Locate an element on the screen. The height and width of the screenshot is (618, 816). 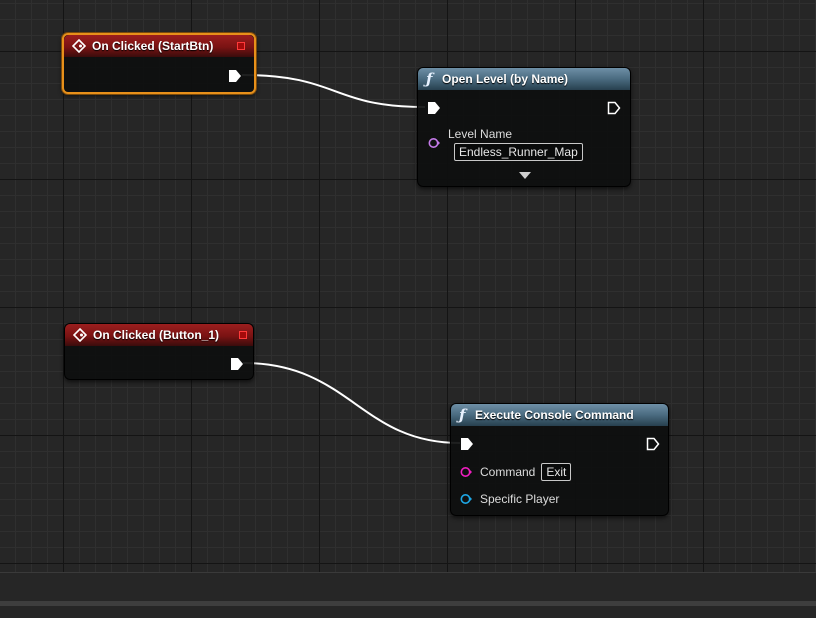
node-header: On Clicked (Button_1) is located at coordinates (159, 335).